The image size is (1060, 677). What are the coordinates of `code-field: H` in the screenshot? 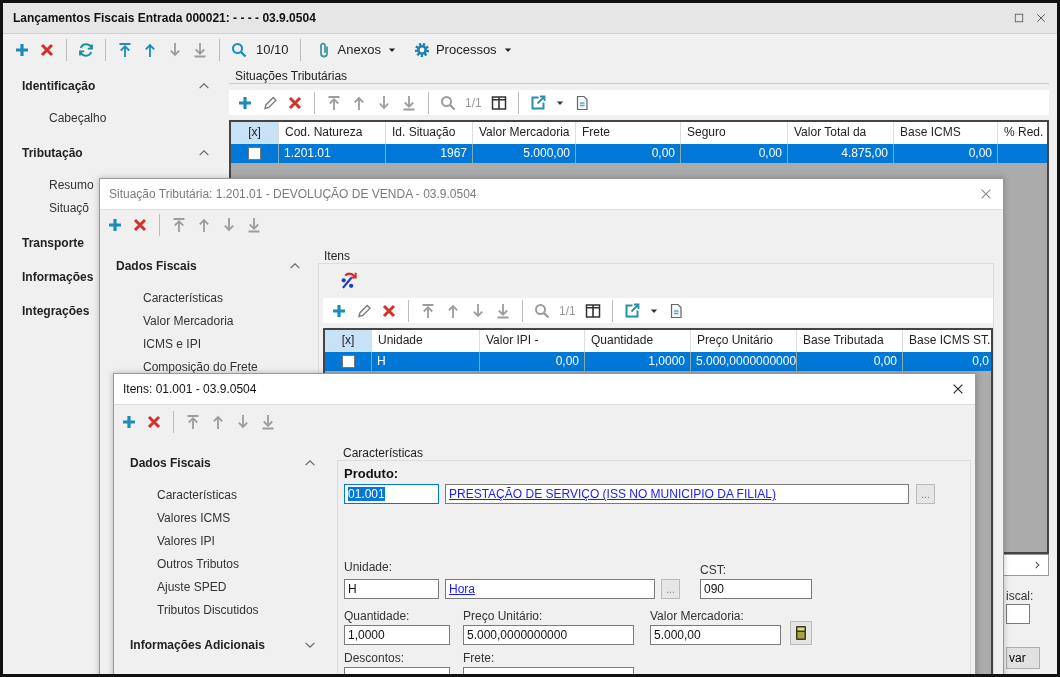 It's located at (391, 589).